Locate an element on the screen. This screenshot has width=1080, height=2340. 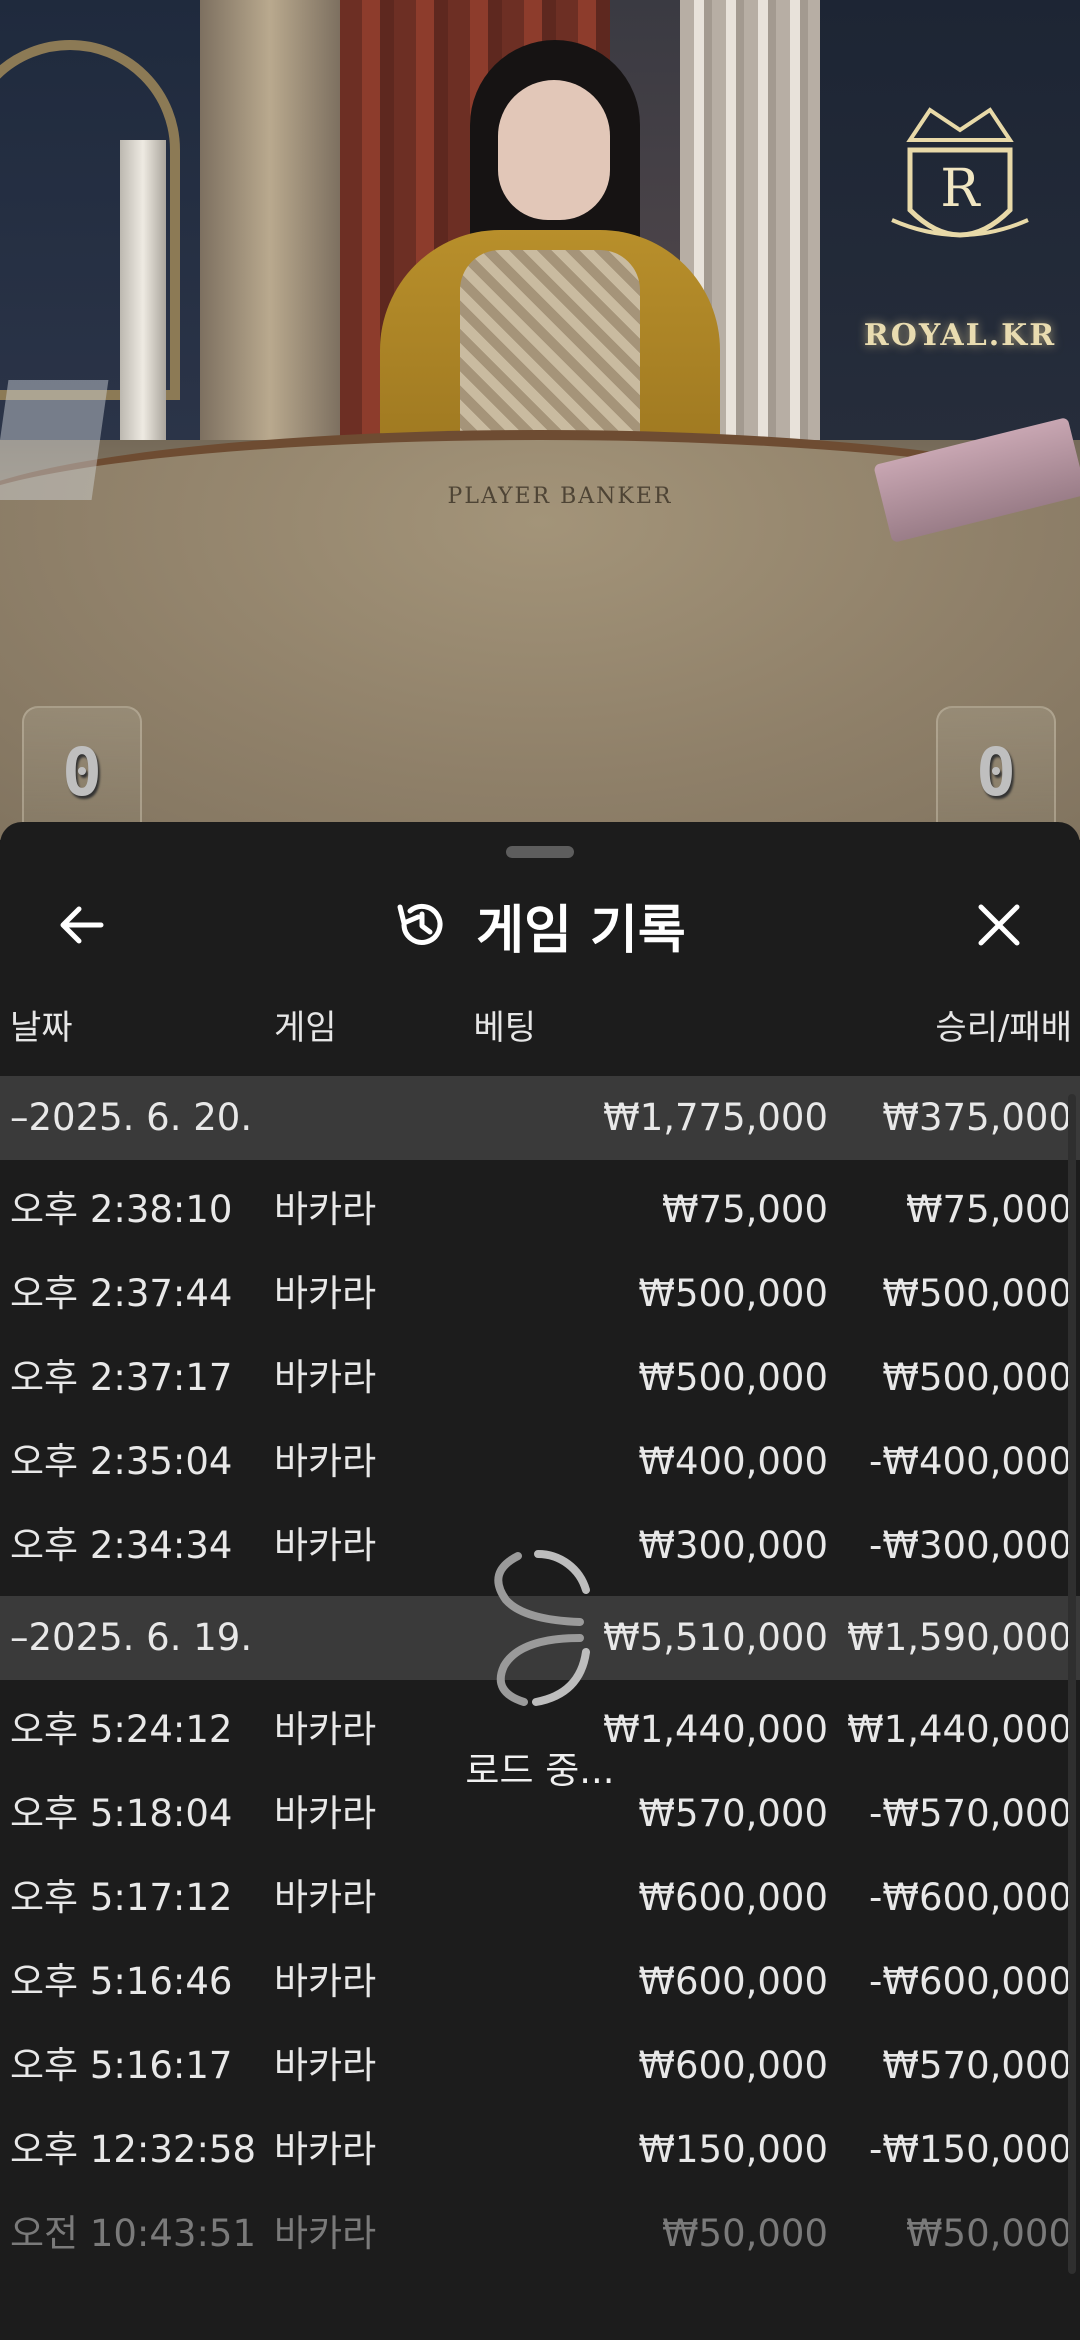
history-row: 오후 2:38:10 바카라 ₩75,000 ₩75,000 is located at coordinates (540, 1210).